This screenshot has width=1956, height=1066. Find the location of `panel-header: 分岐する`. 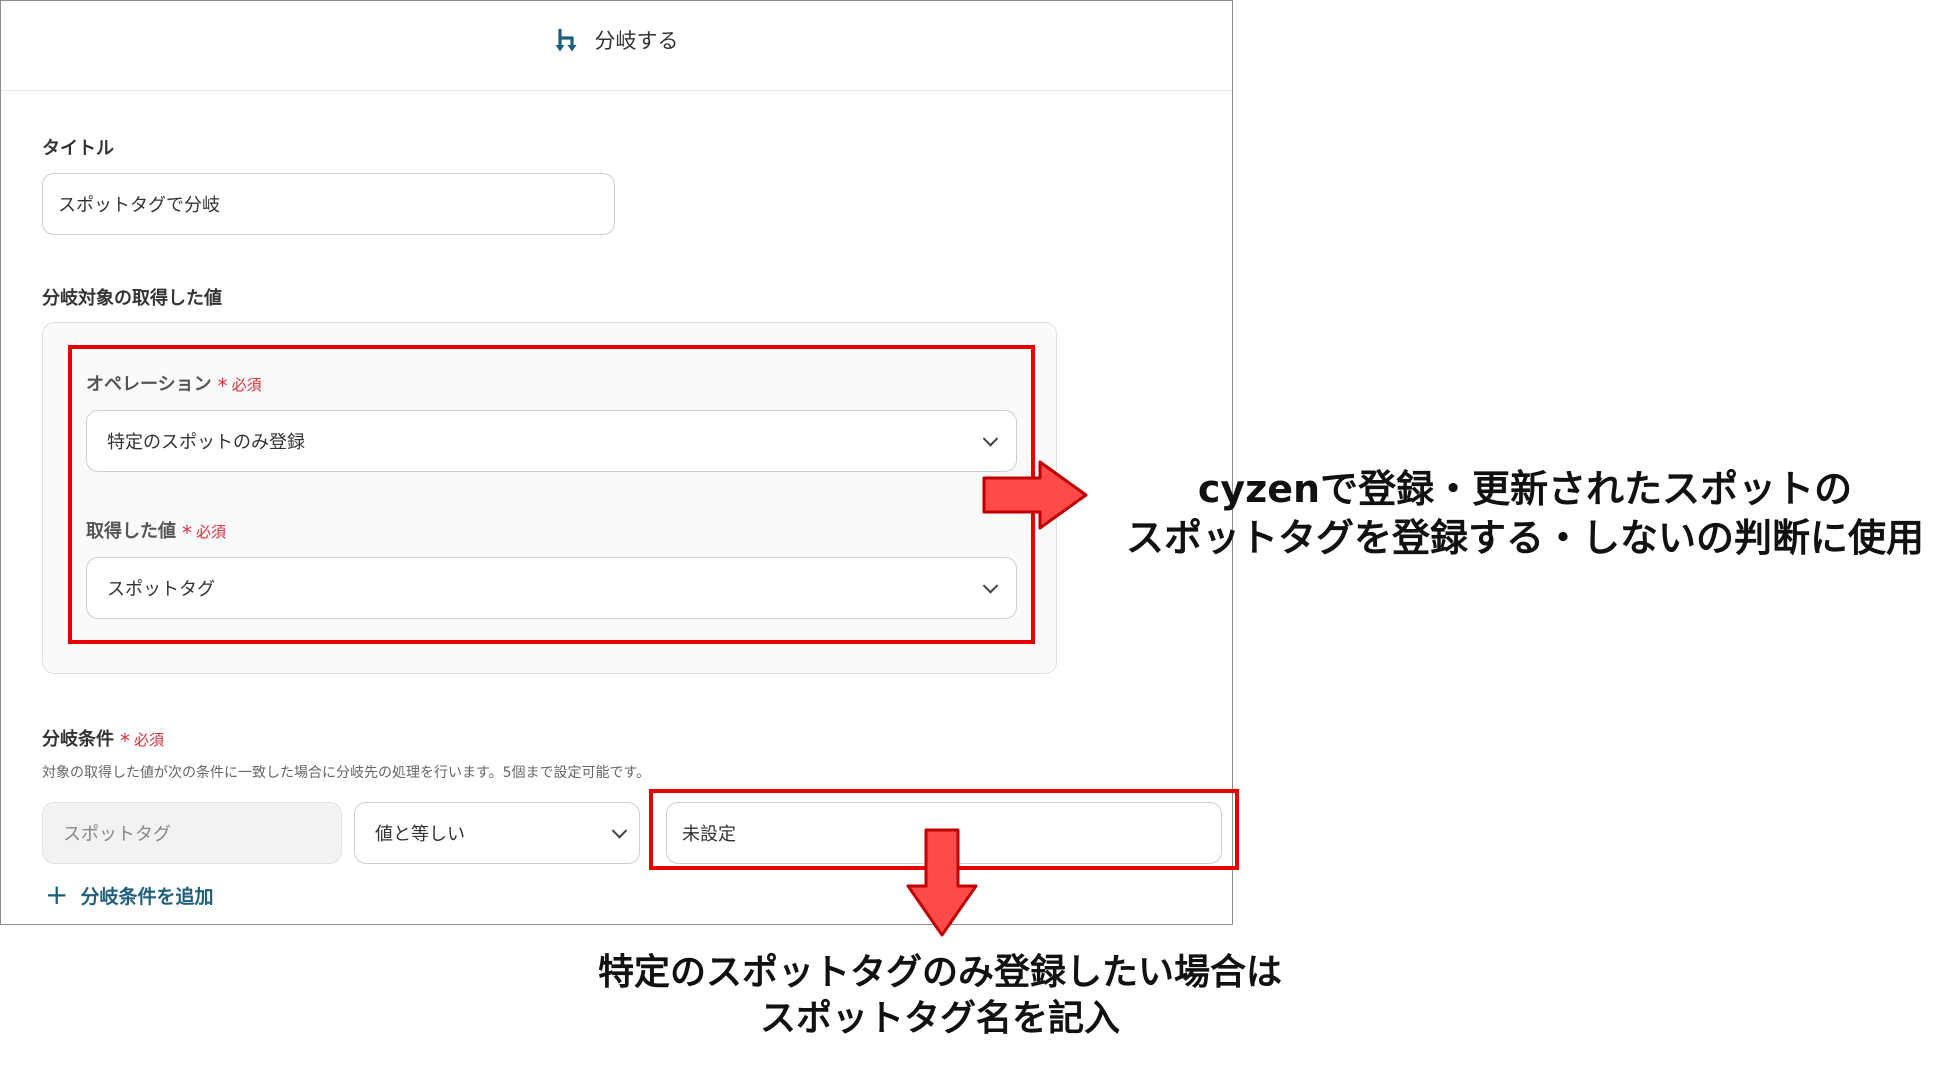

panel-header: 分岐する is located at coordinates (616, 46).